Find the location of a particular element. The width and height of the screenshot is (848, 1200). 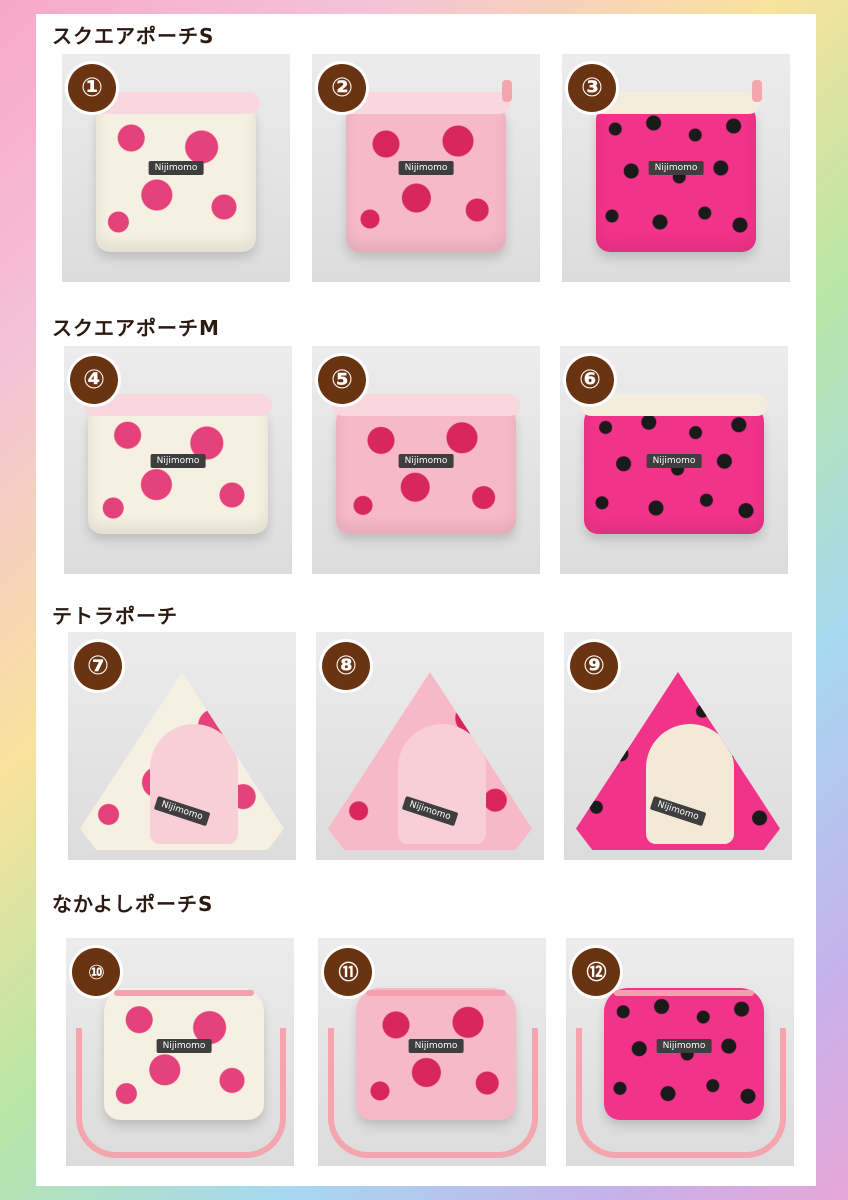

tetra-pouch-cream: Nijimomo is located at coordinates (182, 761).